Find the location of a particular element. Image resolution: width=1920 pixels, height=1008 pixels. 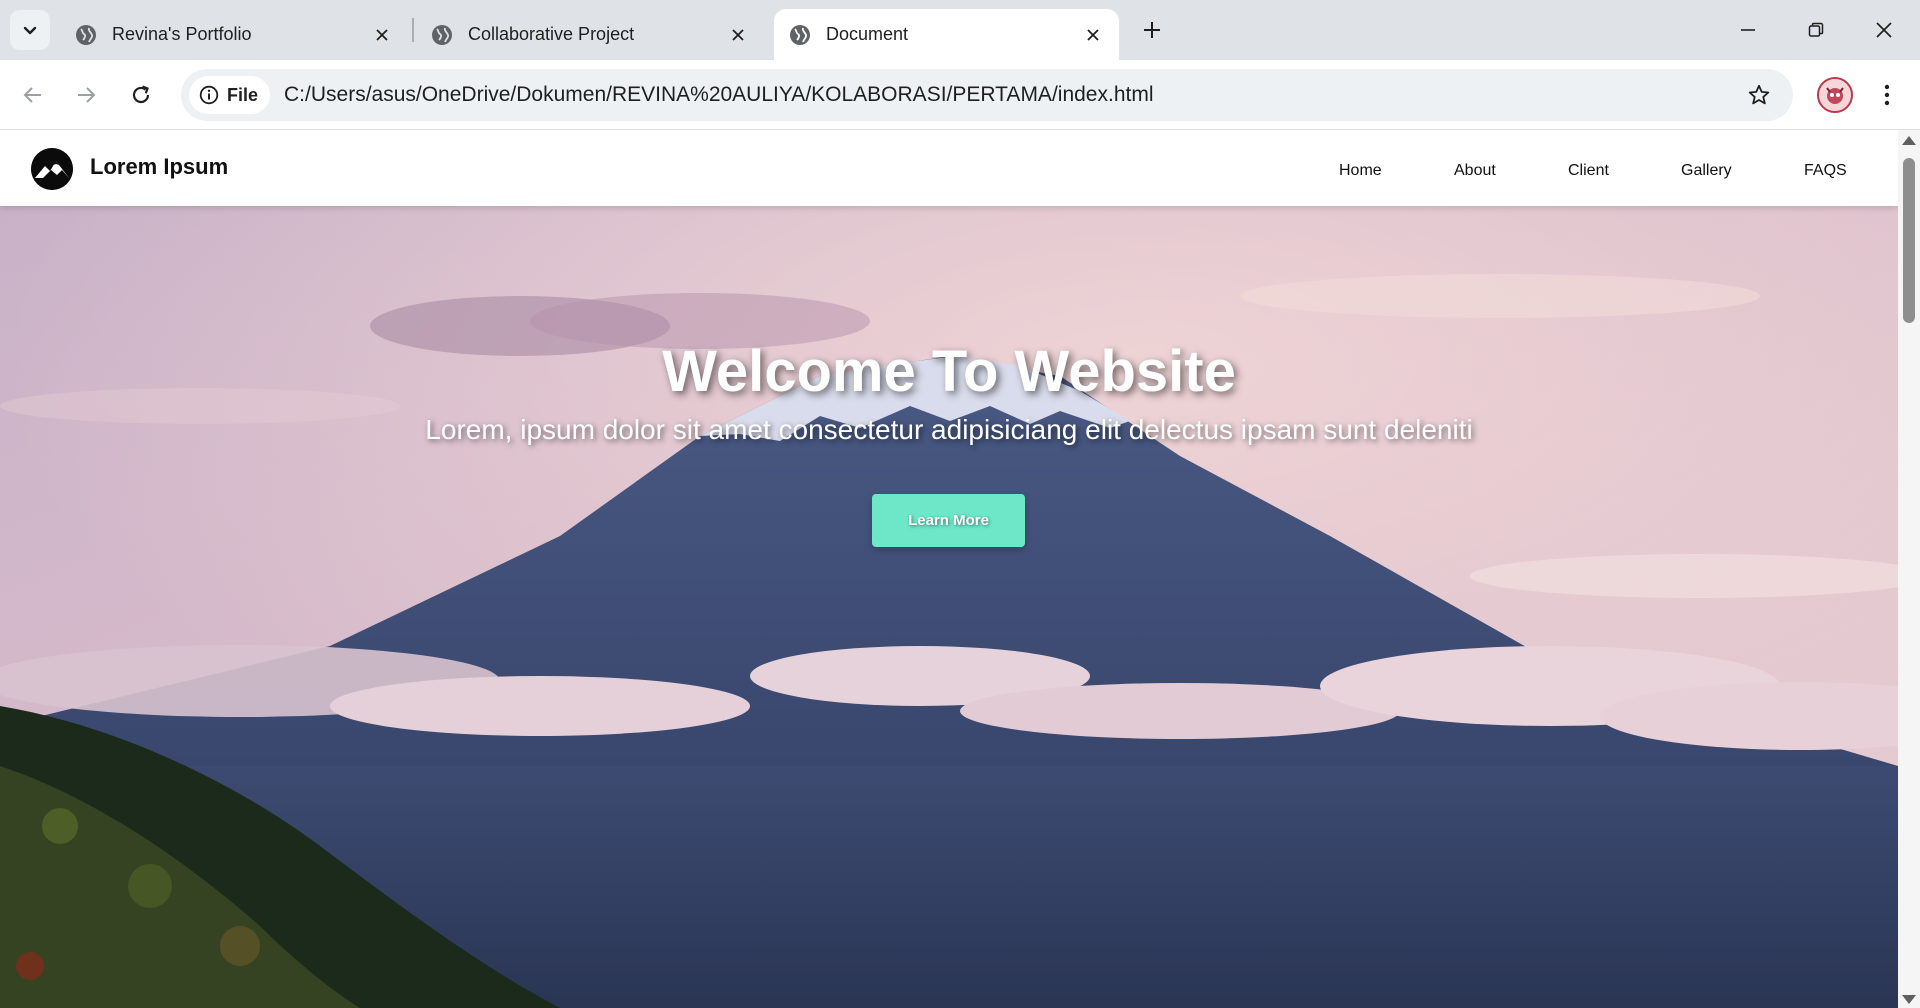

minimize-button is located at coordinates (1748, 30).